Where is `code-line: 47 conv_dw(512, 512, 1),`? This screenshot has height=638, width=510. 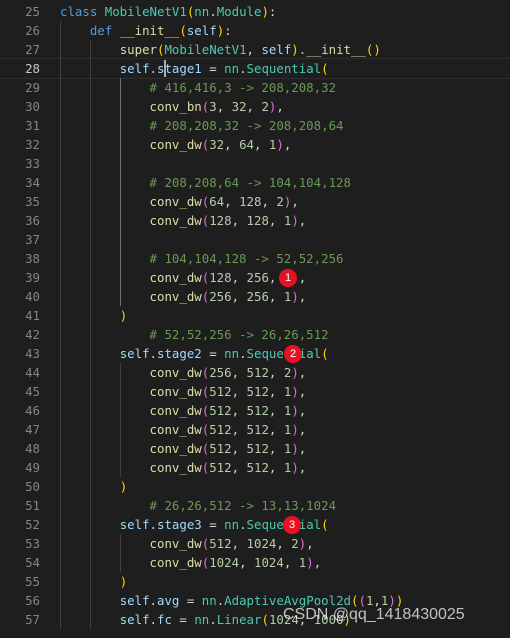 code-line: 47 conv_dw(512, 512, 1), is located at coordinates (255, 429).